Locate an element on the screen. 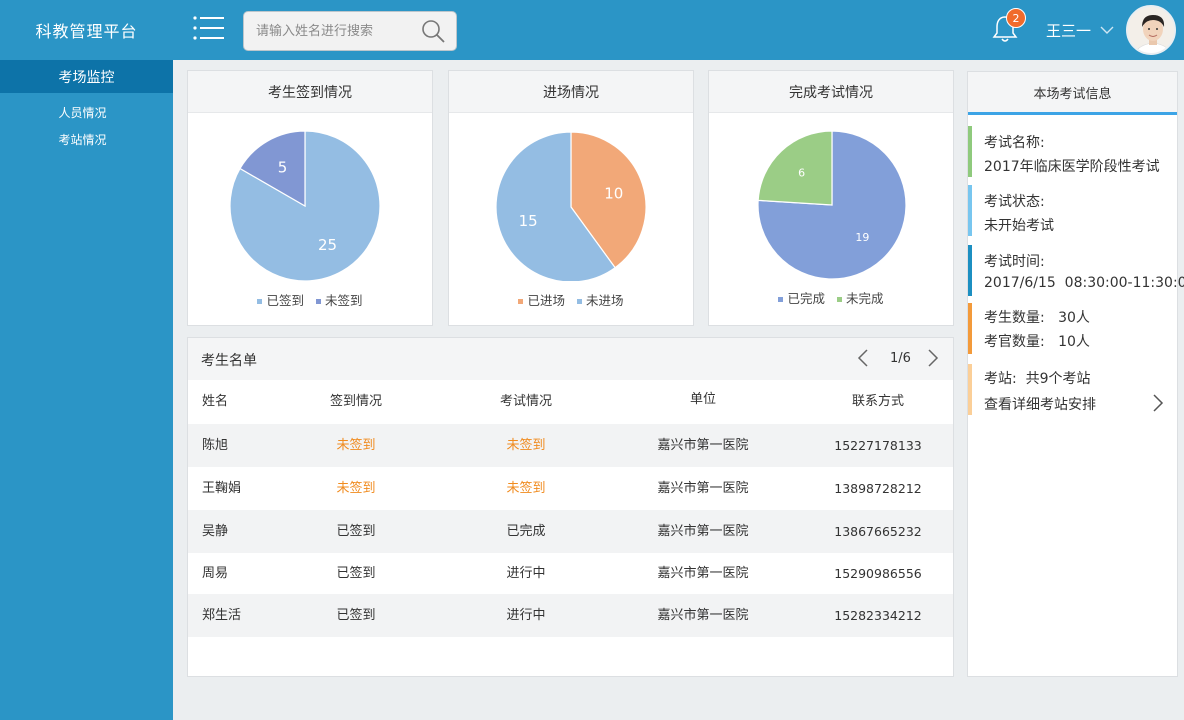 The height and width of the screenshot is (720, 1184). search-icon is located at coordinates (433, 31).